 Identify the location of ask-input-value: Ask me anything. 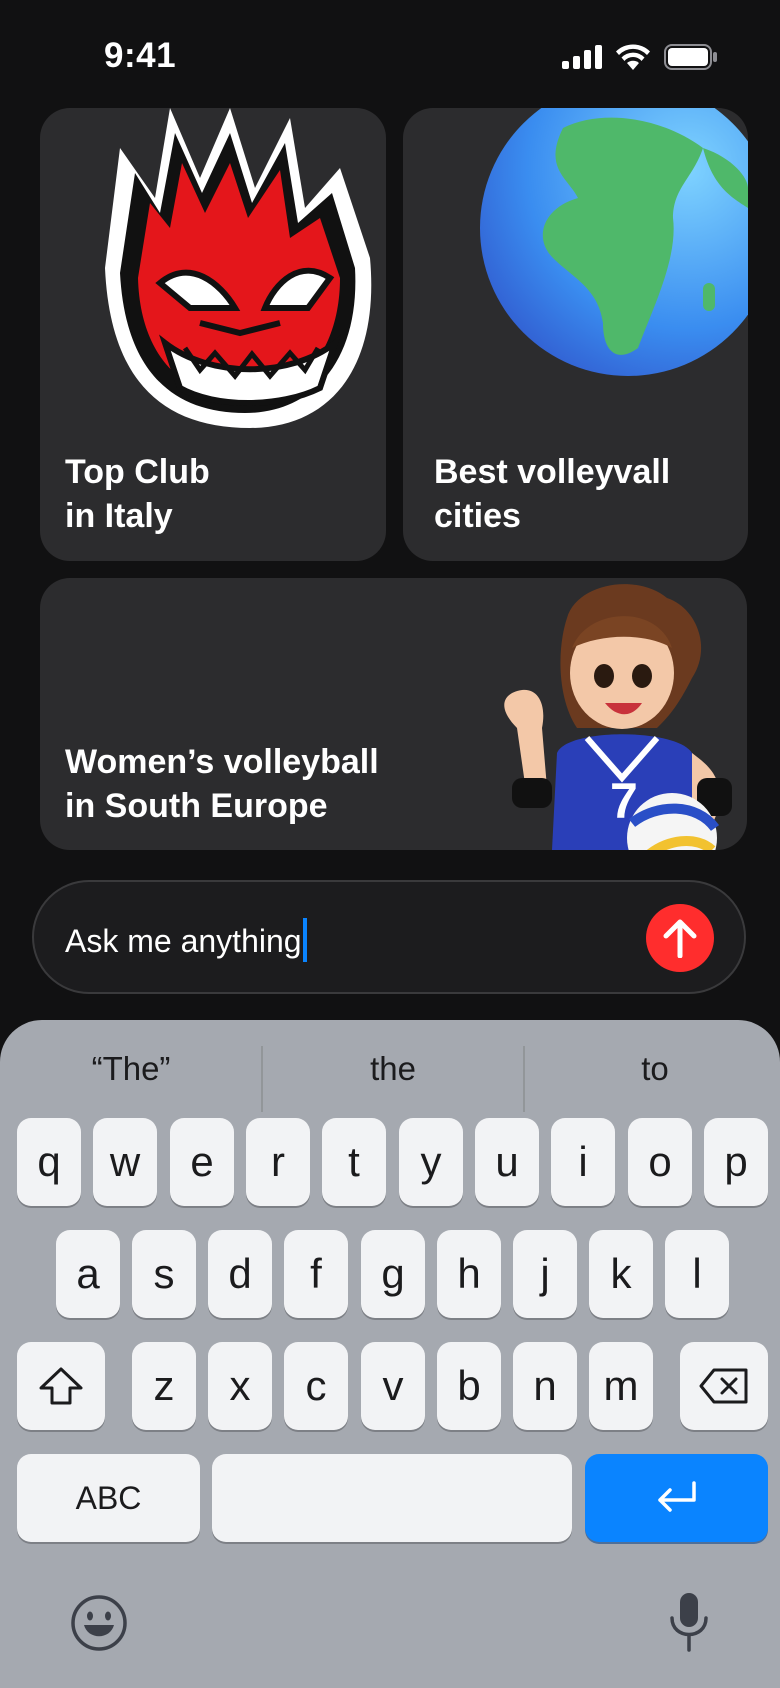
(183, 941).